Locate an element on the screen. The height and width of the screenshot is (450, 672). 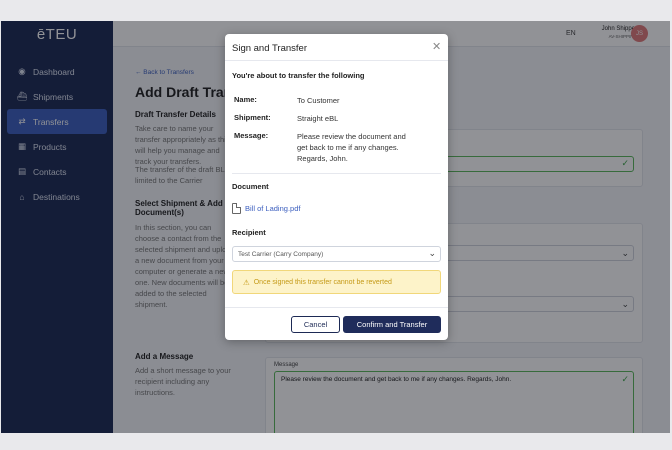
name-value: To Customer is located at coordinates (318, 100).